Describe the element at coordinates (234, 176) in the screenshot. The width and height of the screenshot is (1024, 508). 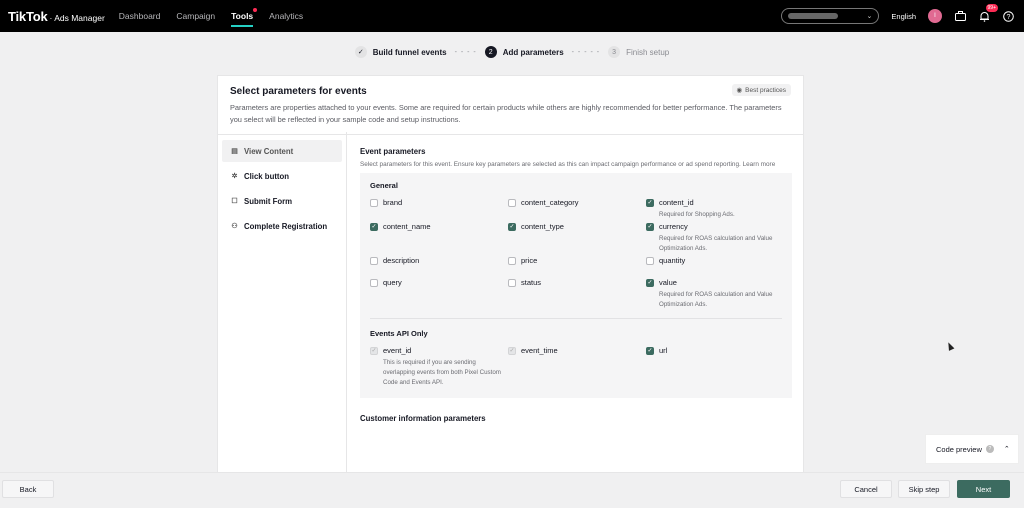
I see `click-icon: ✲` at that location.